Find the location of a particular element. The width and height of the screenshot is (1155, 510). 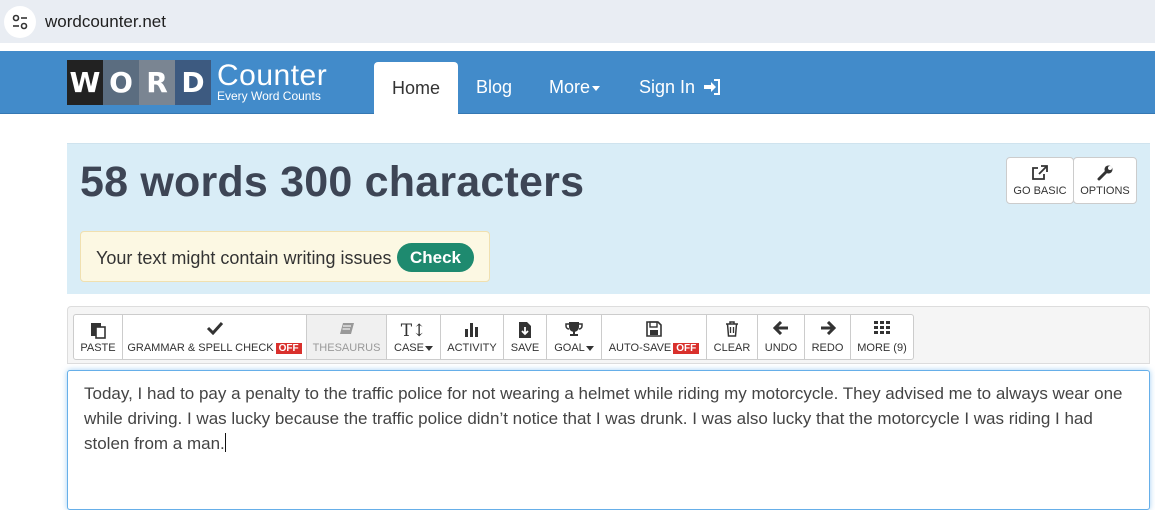

bar-chart-icon is located at coordinates (472, 329).